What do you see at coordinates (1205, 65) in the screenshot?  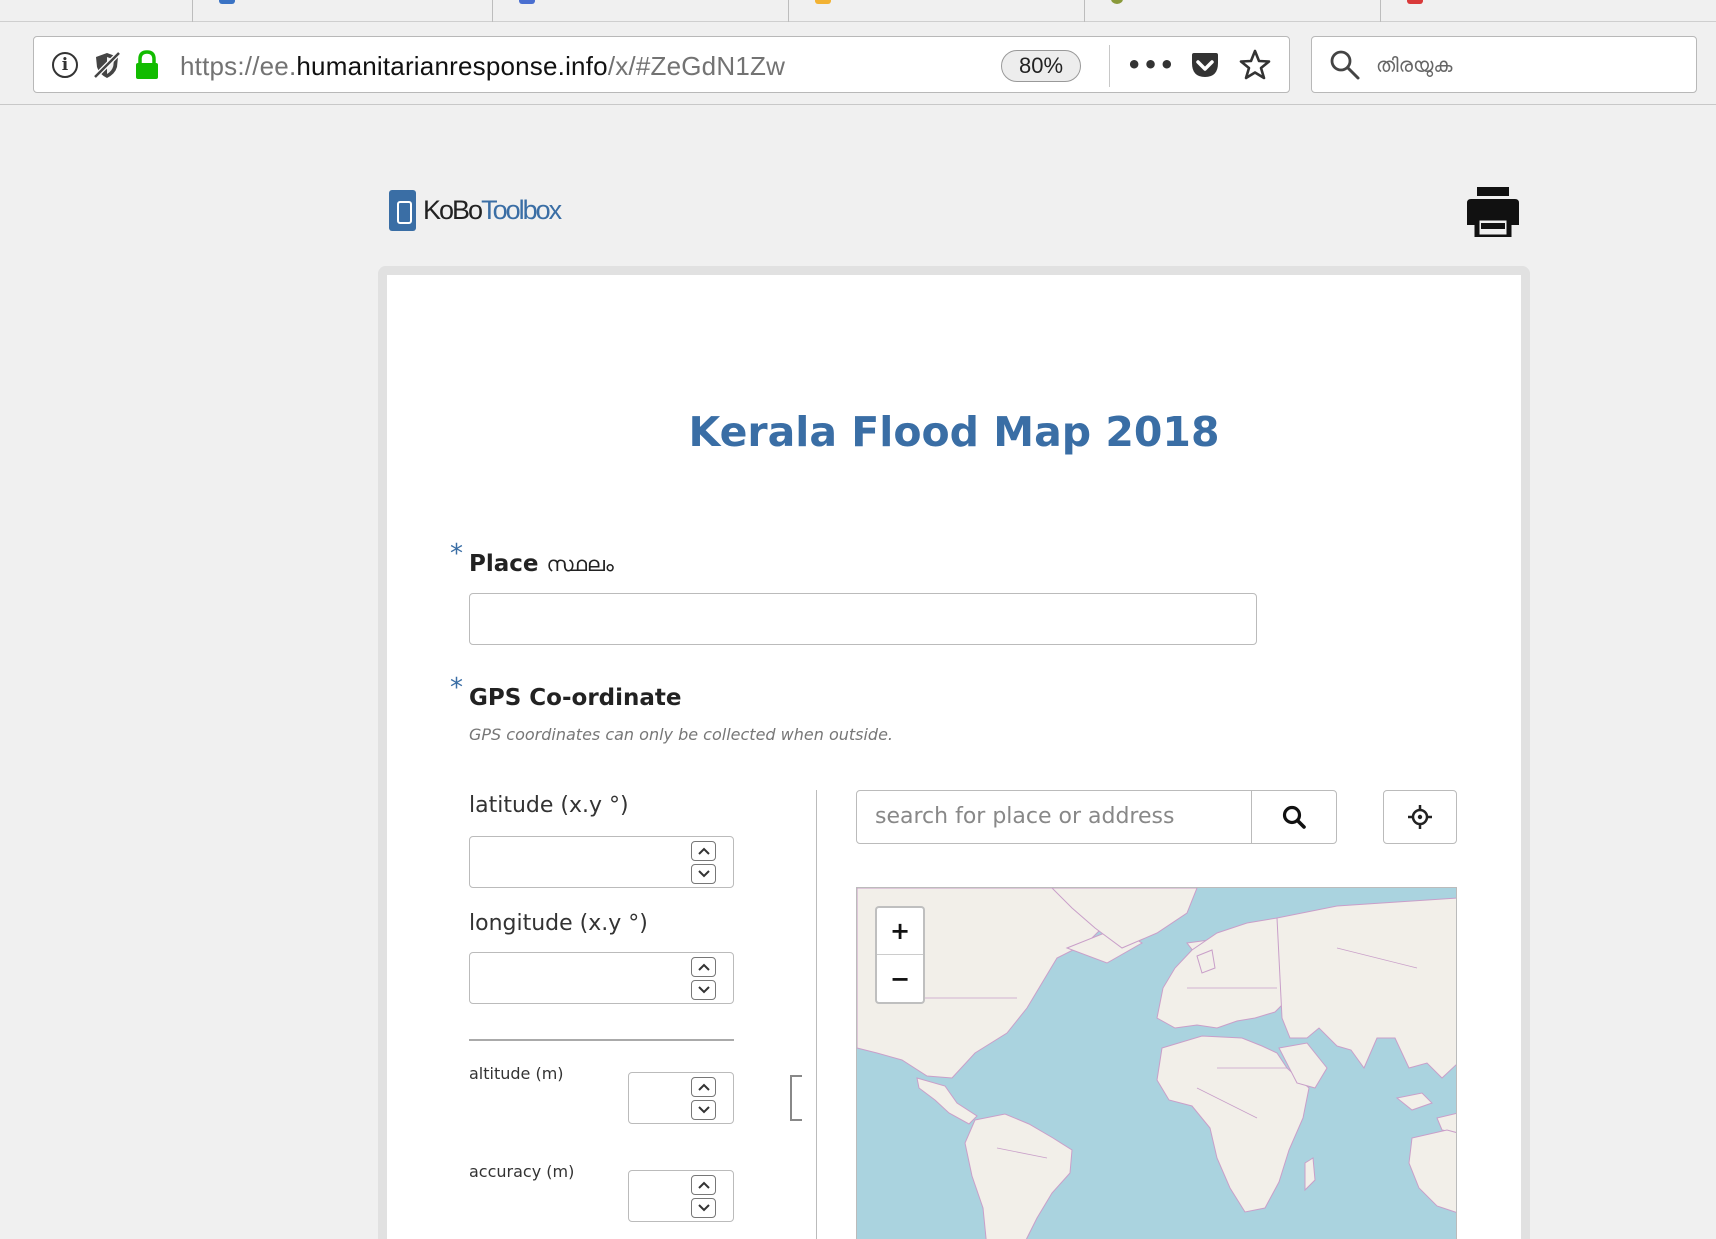 I see `pocket-icon` at bounding box center [1205, 65].